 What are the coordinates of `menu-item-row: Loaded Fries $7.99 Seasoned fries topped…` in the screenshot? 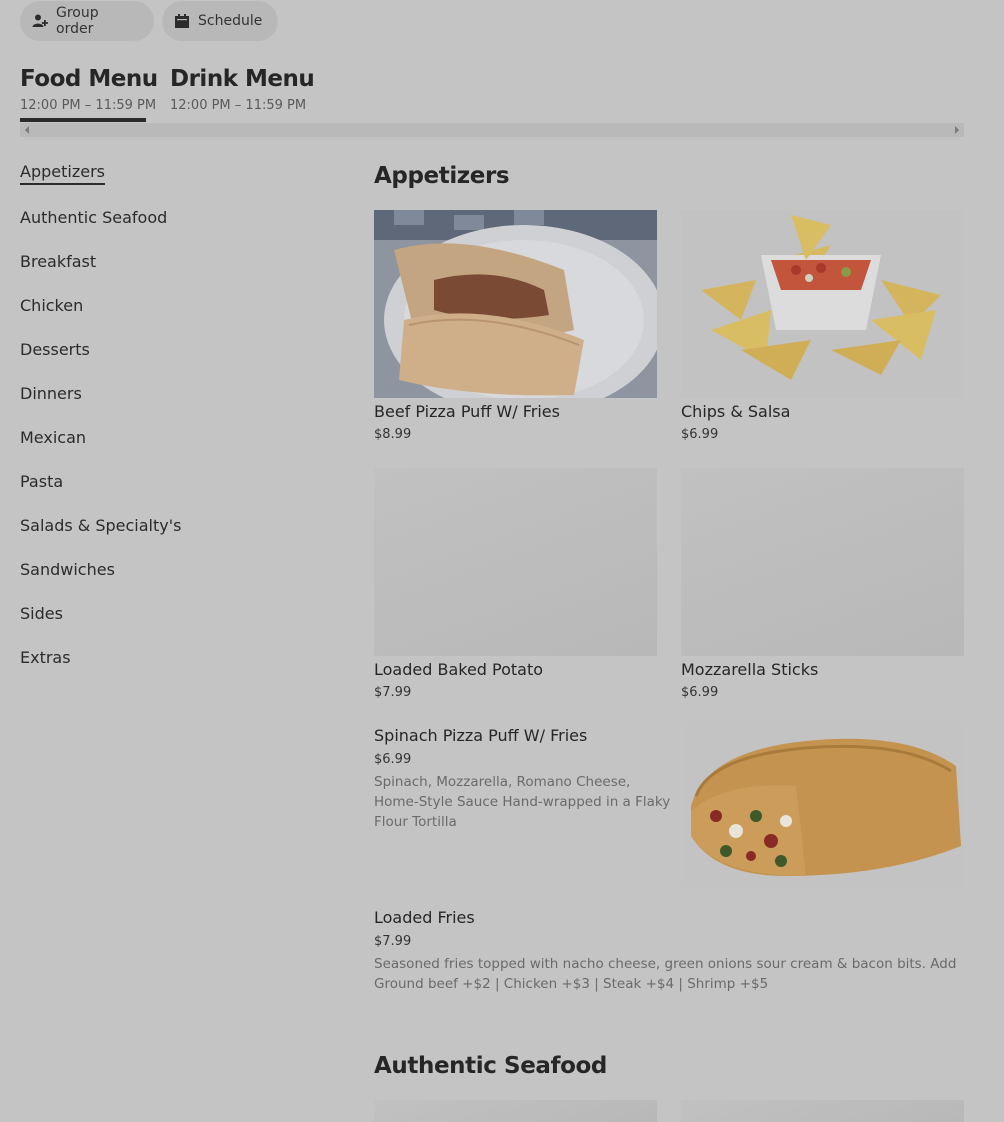 It's located at (669, 951).